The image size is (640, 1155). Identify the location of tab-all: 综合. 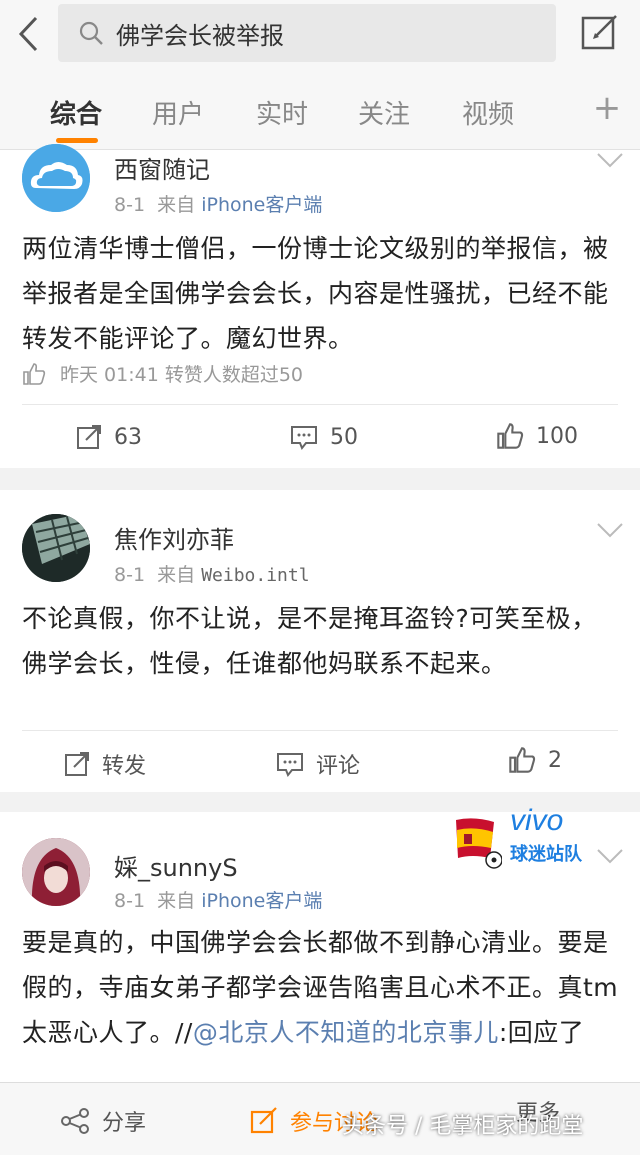
(76, 112).